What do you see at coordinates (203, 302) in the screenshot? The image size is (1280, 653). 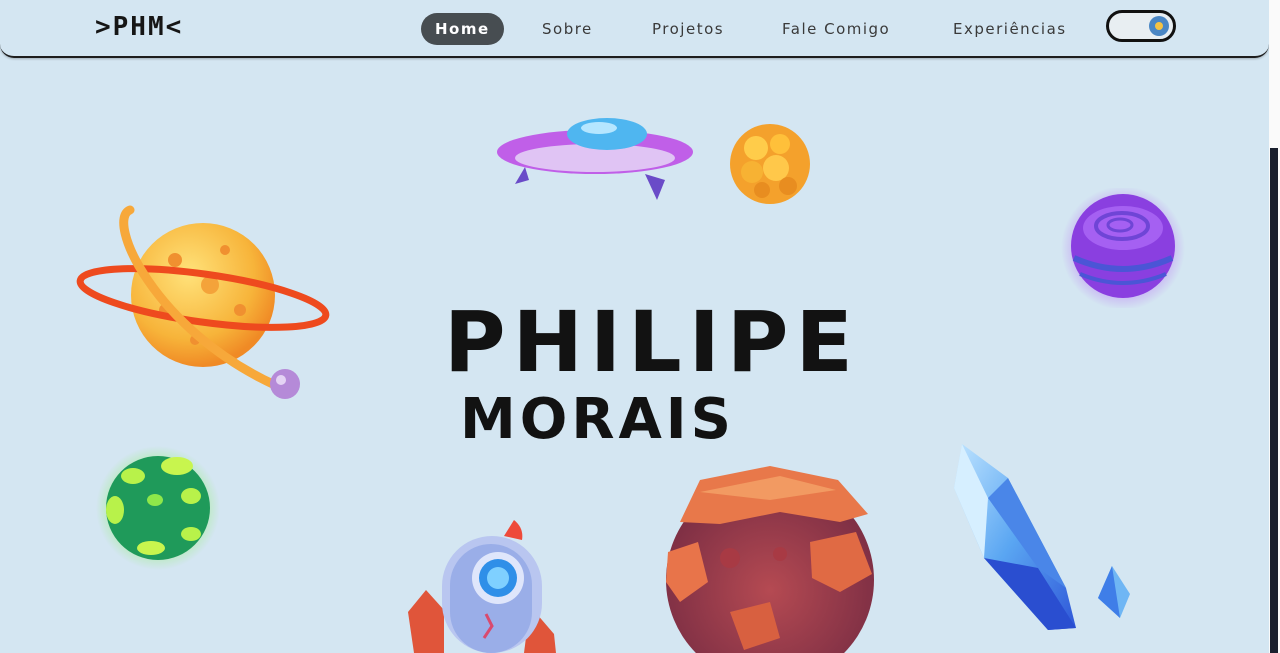 I see `ringed-planet-illustration` at bounding box center [203, 302].